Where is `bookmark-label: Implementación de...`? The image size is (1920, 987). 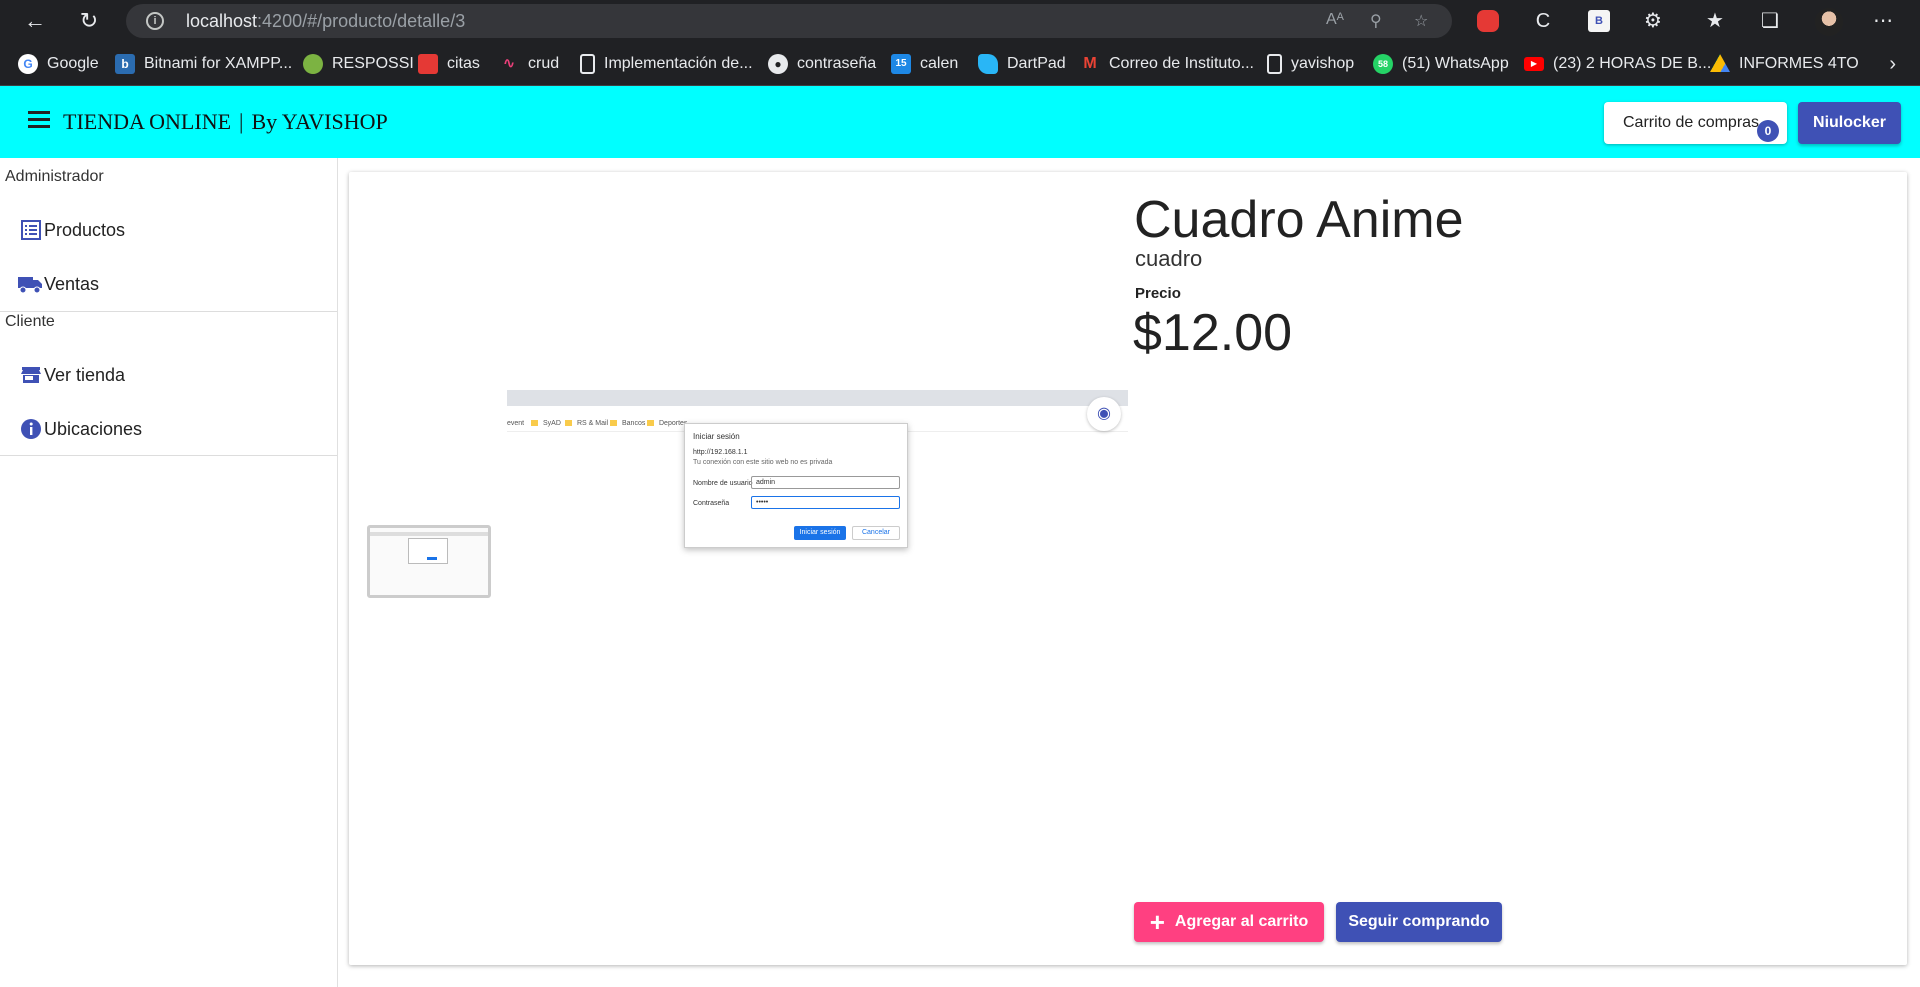 bookmark-label: Implementación de... is located at coordinates (678, 63).